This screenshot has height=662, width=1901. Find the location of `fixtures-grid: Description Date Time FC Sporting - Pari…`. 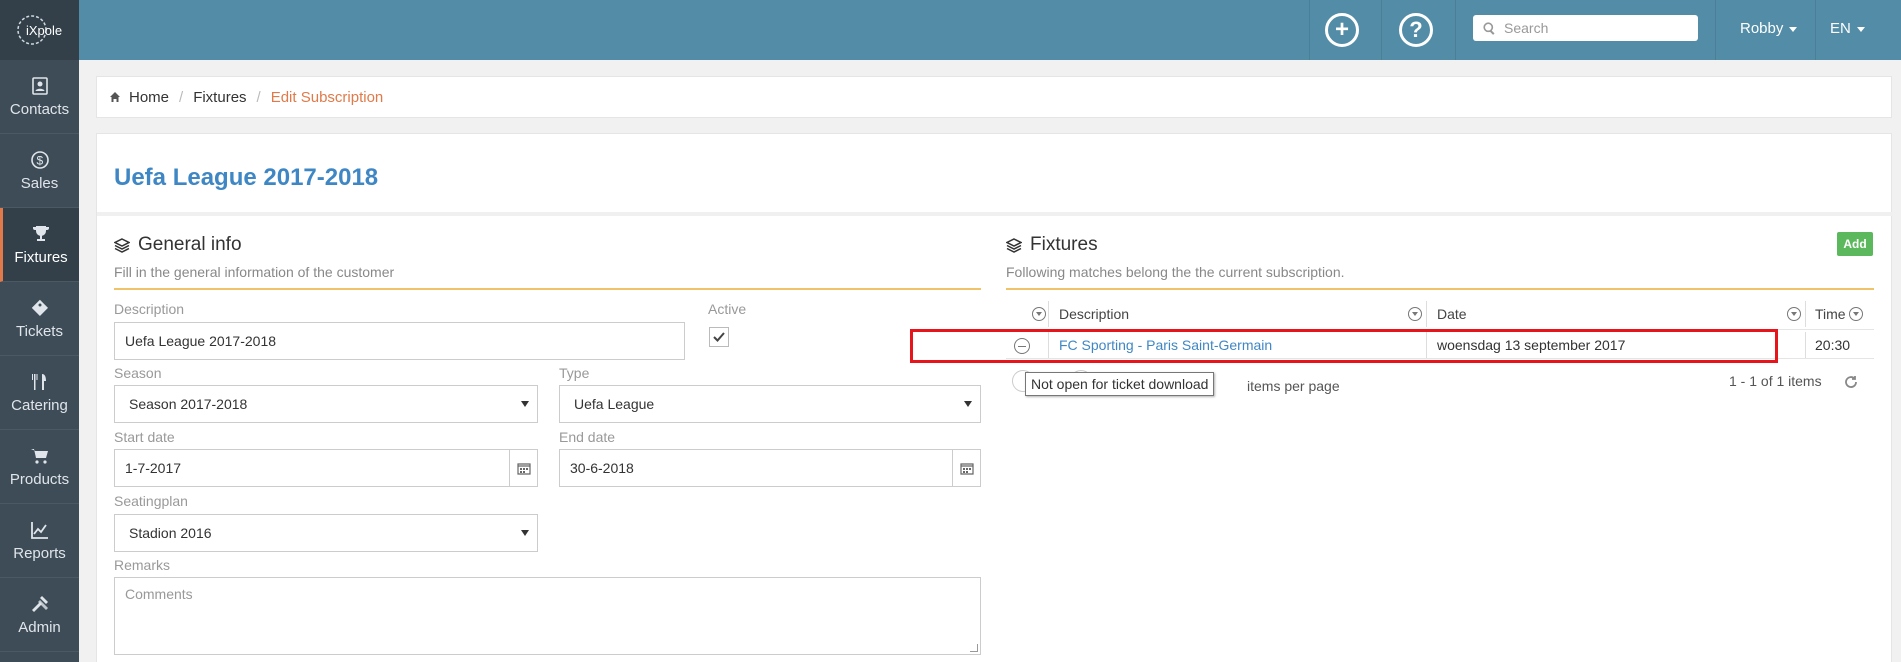

fixtures-grid: Description Date Time FC Sporting - Pari… is located at coordinates (1440, 329).